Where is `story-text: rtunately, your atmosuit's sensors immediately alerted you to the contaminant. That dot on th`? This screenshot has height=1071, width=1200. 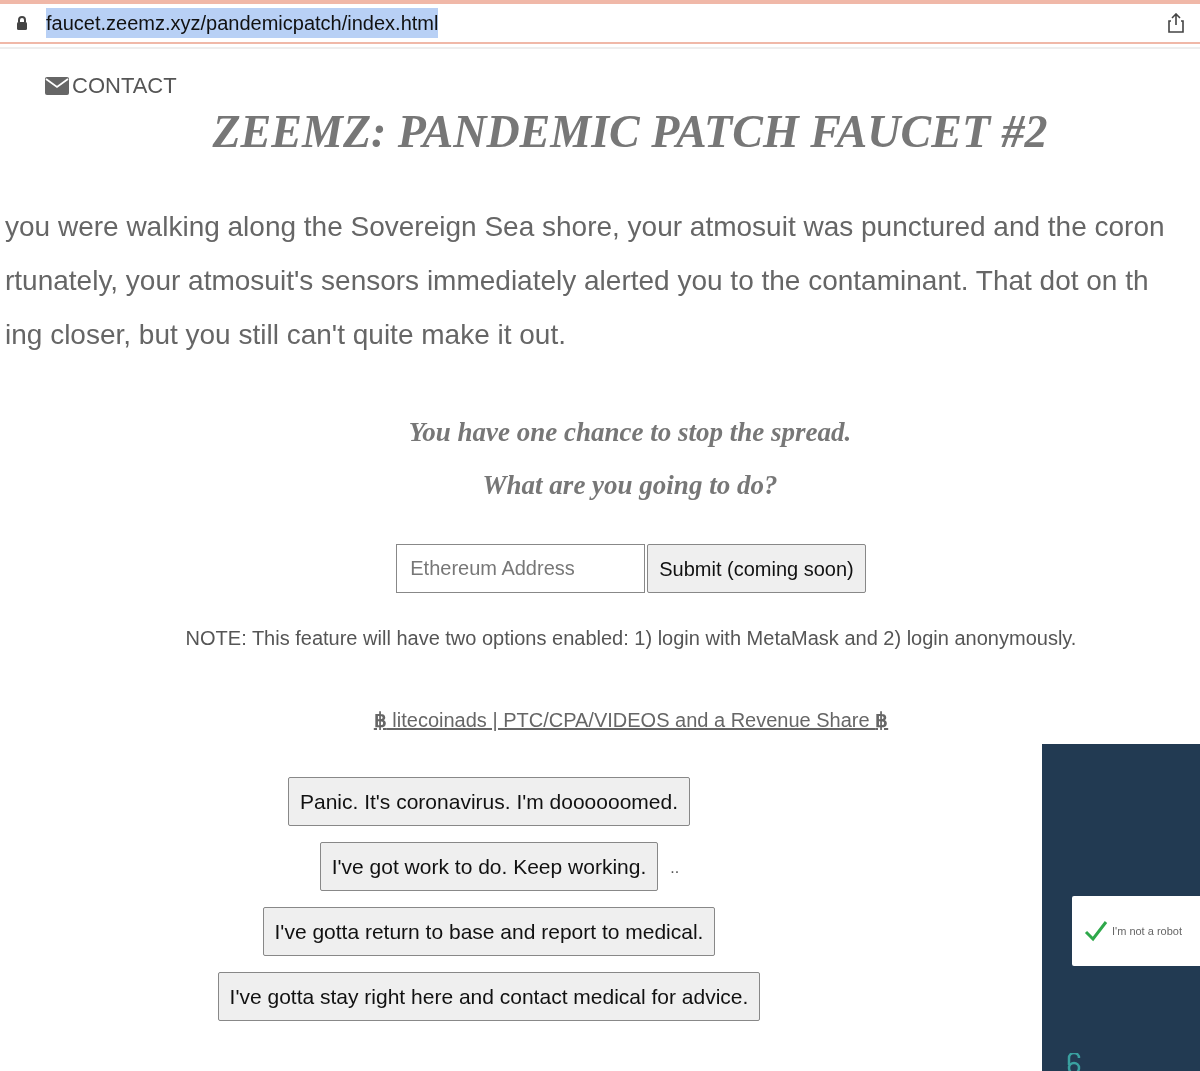
story-text: rtunately, your atmosuit's sensors immediately alerted you to the contaminant. That dot on th is located at coordinates (577, 281).